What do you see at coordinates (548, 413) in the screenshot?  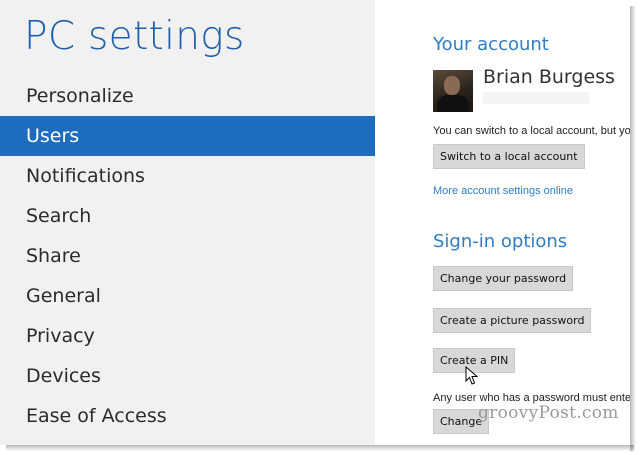 I see `watermark: groovyPost.com` at bounding box center [548, 413].